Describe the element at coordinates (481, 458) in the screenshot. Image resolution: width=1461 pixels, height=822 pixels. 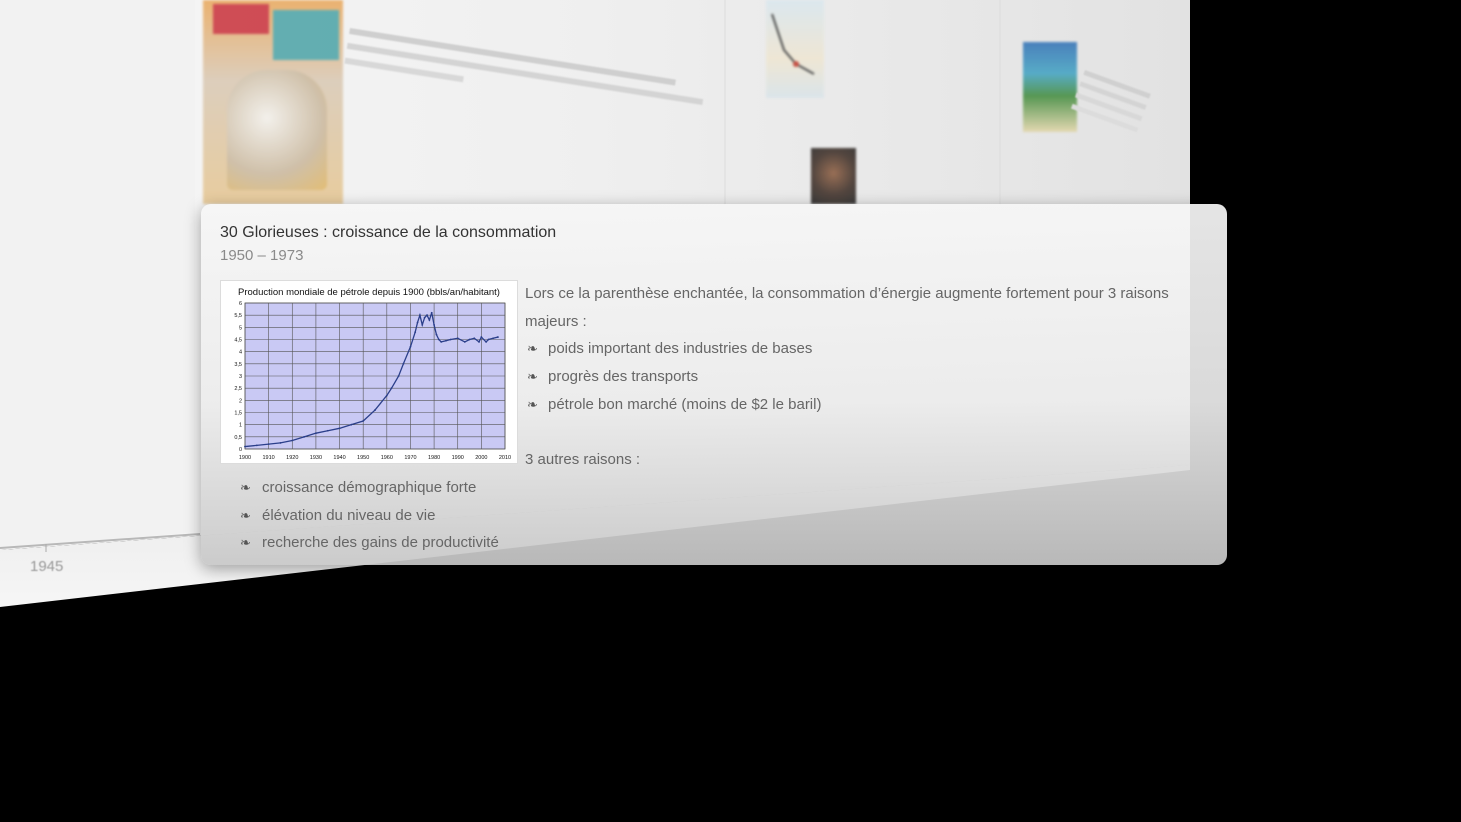
I see `x-tick-label: 2000` at that location.